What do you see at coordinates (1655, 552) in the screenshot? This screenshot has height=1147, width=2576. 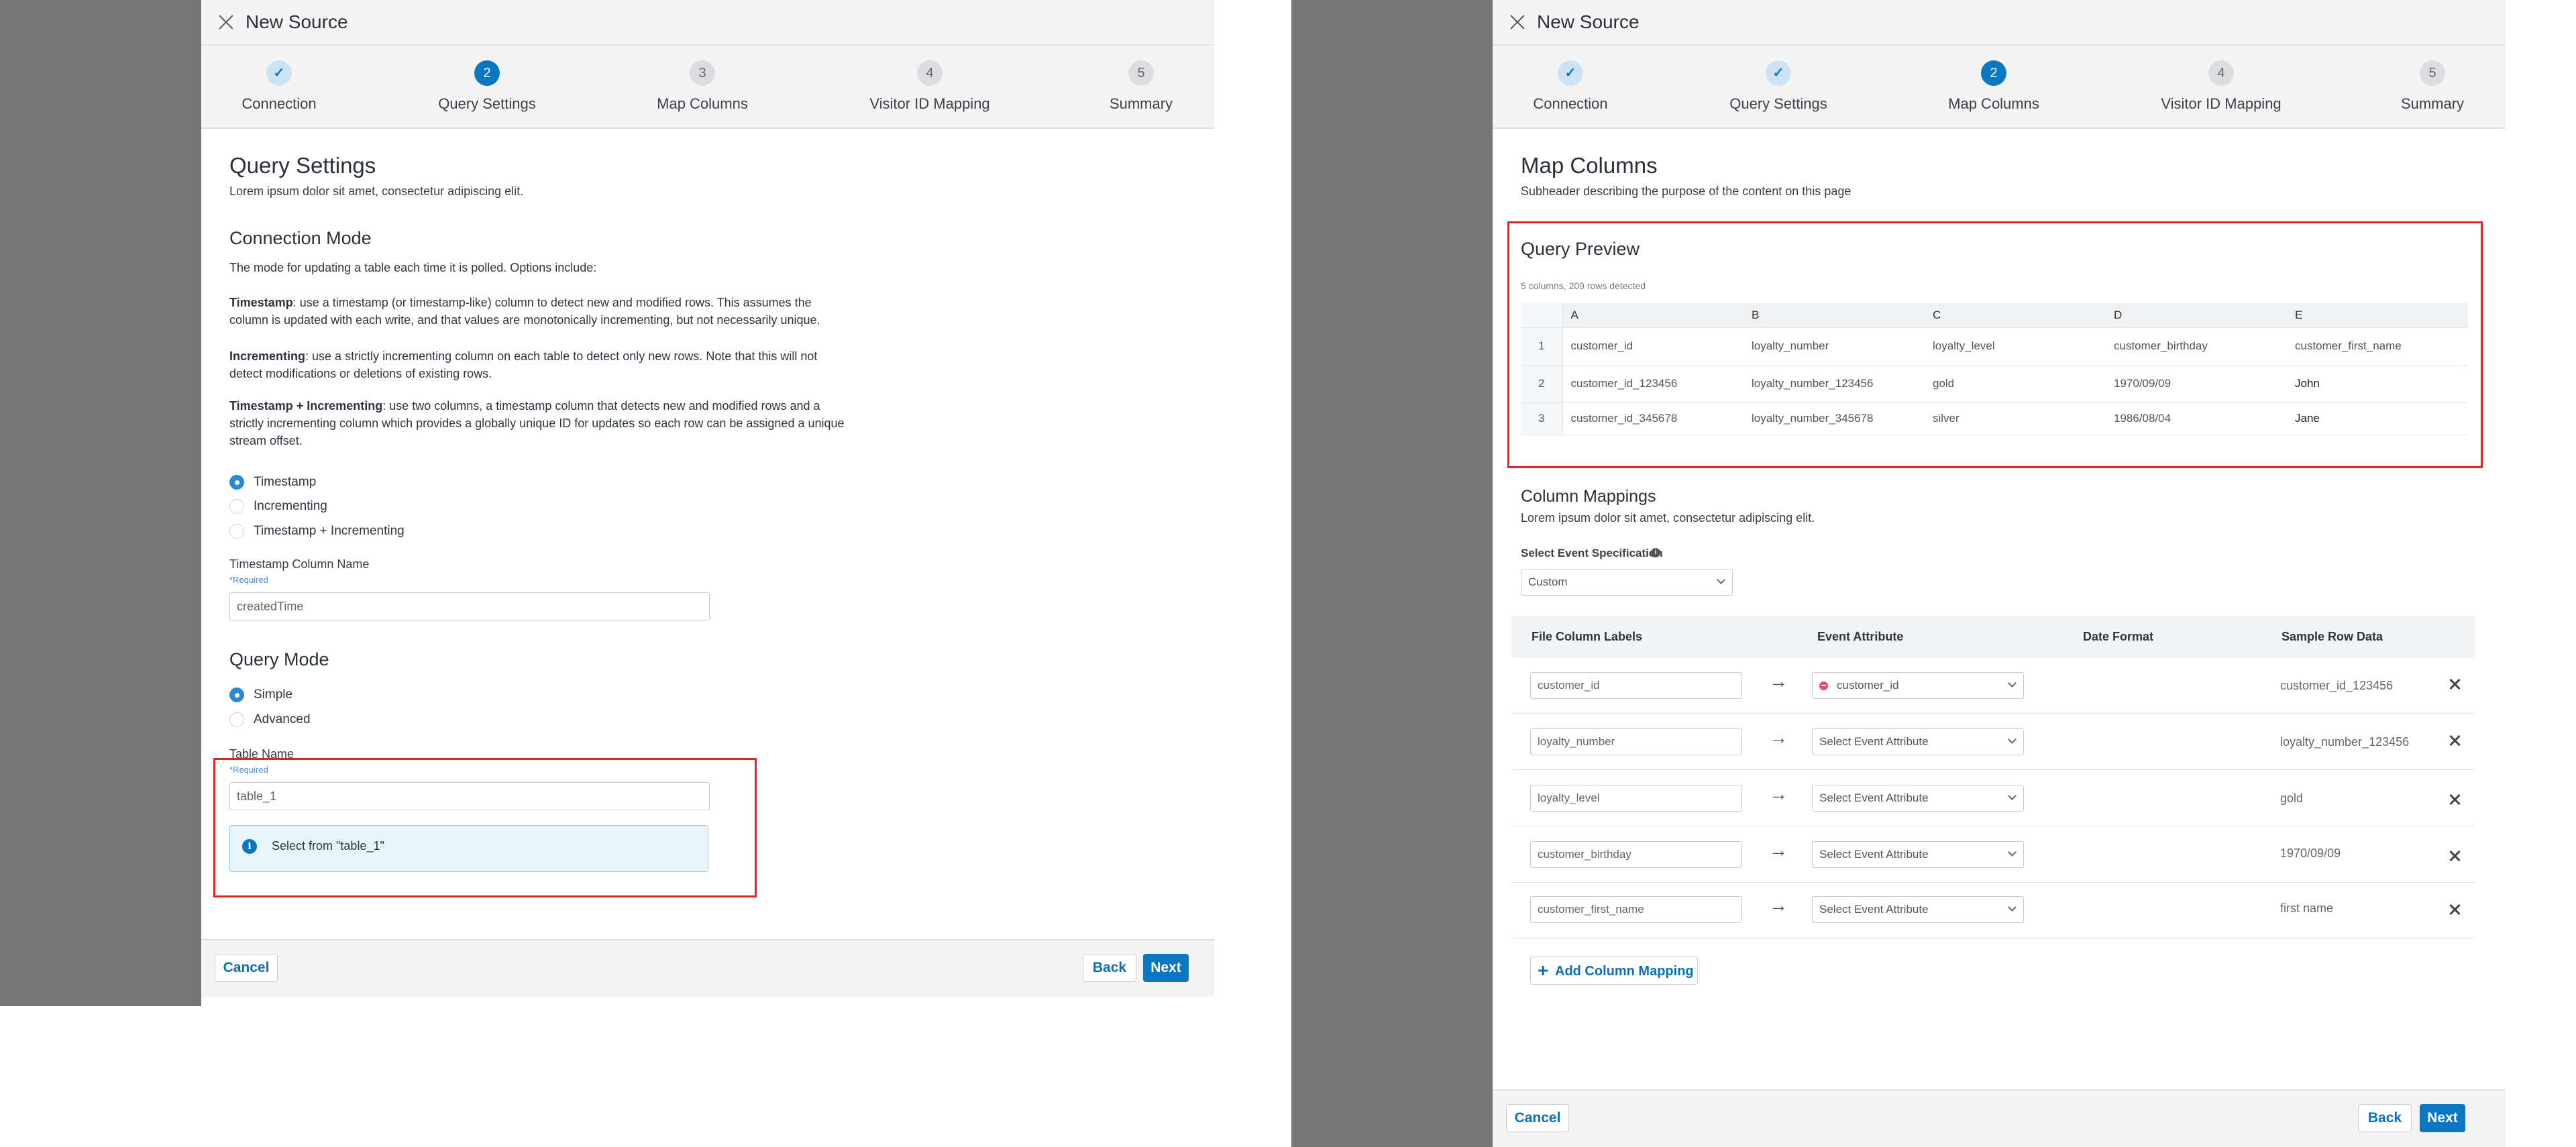 I see `info-icon: i` at bounding box center [1655, 552].